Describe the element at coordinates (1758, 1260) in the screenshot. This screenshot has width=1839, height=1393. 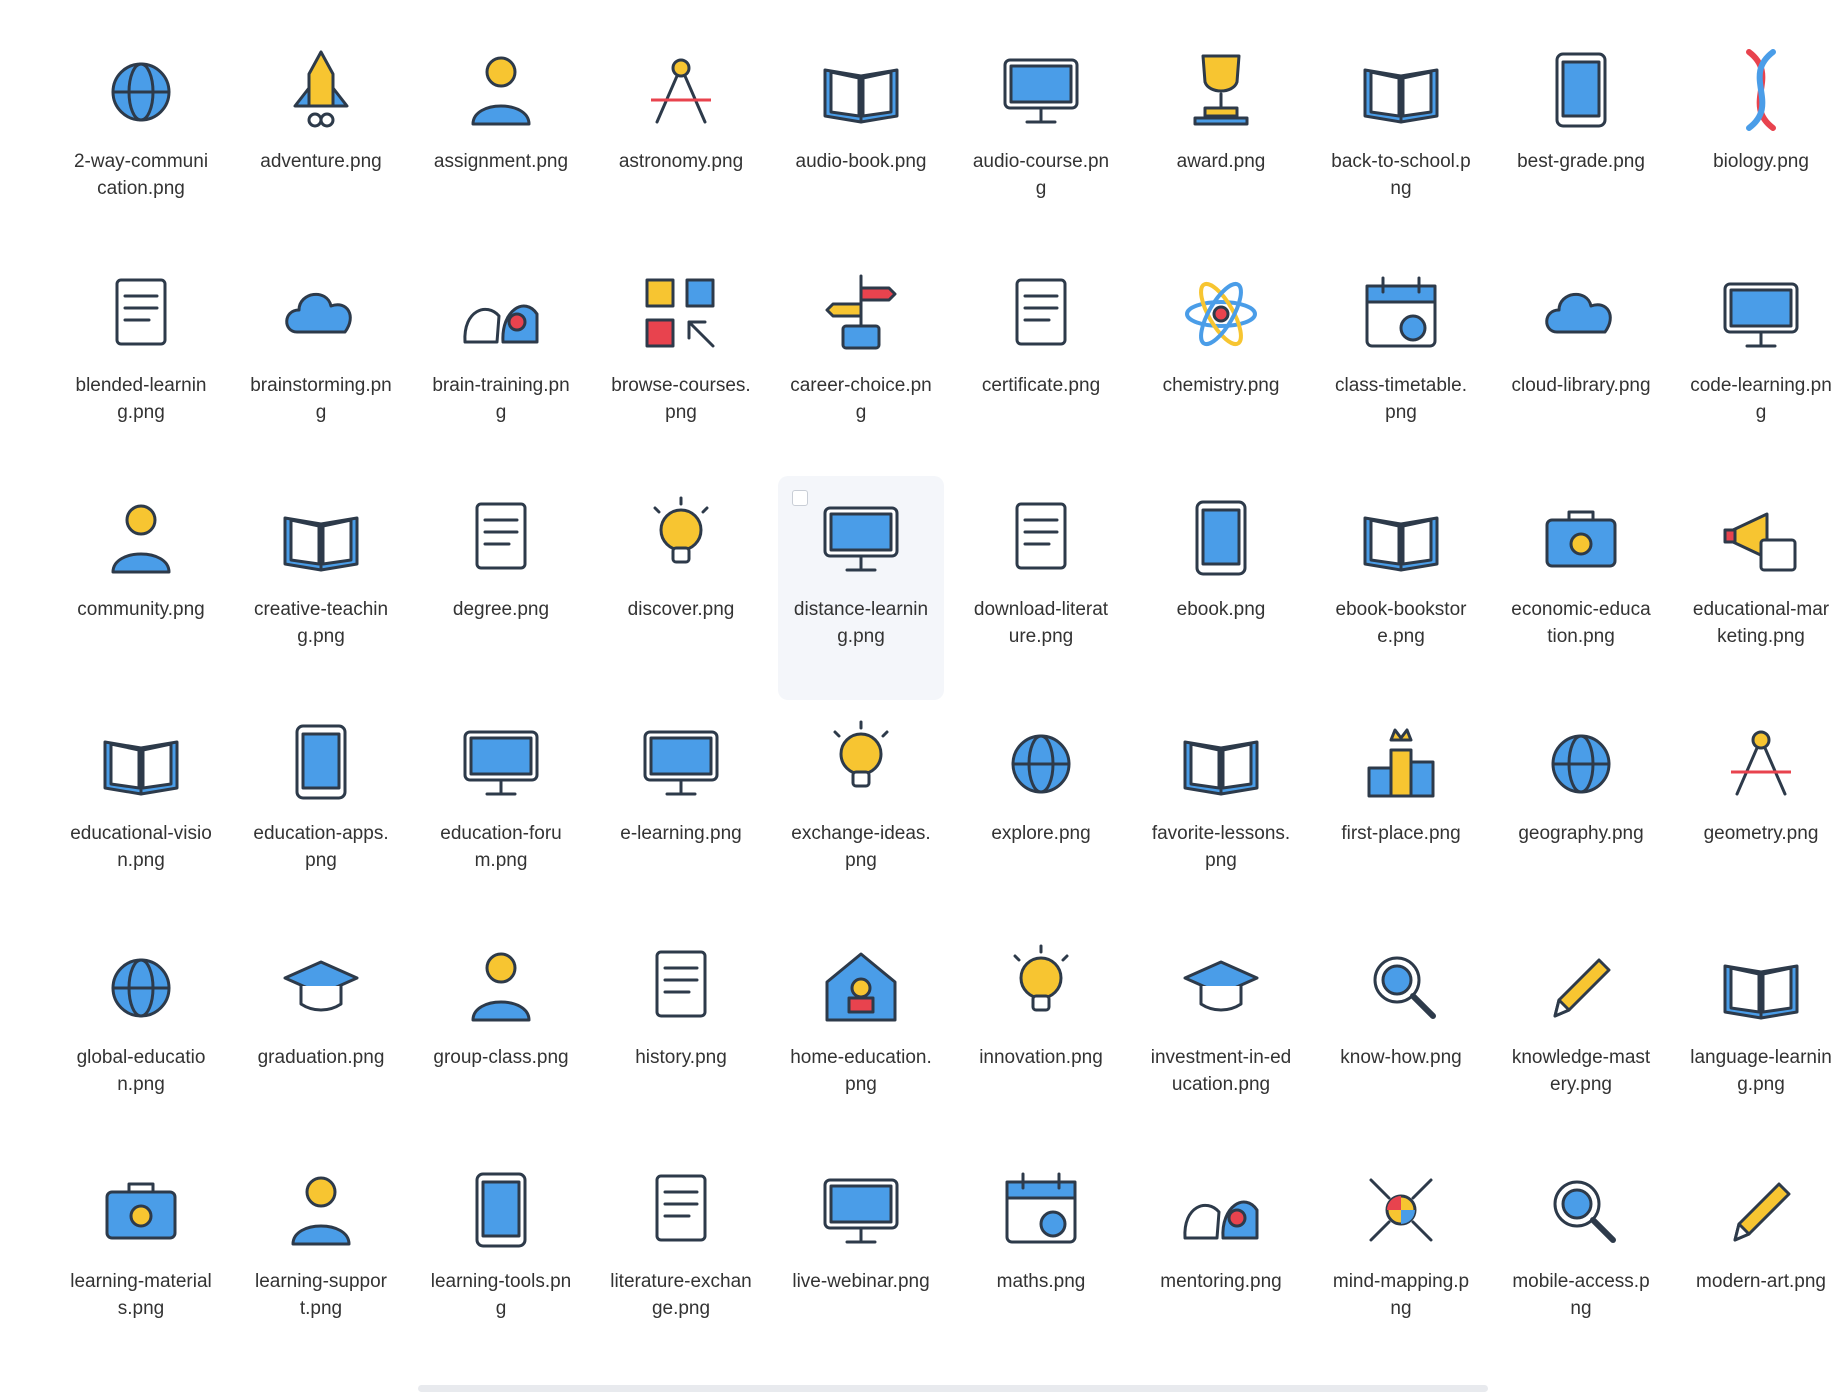
I see `file-item: modern-art.png` at that location.